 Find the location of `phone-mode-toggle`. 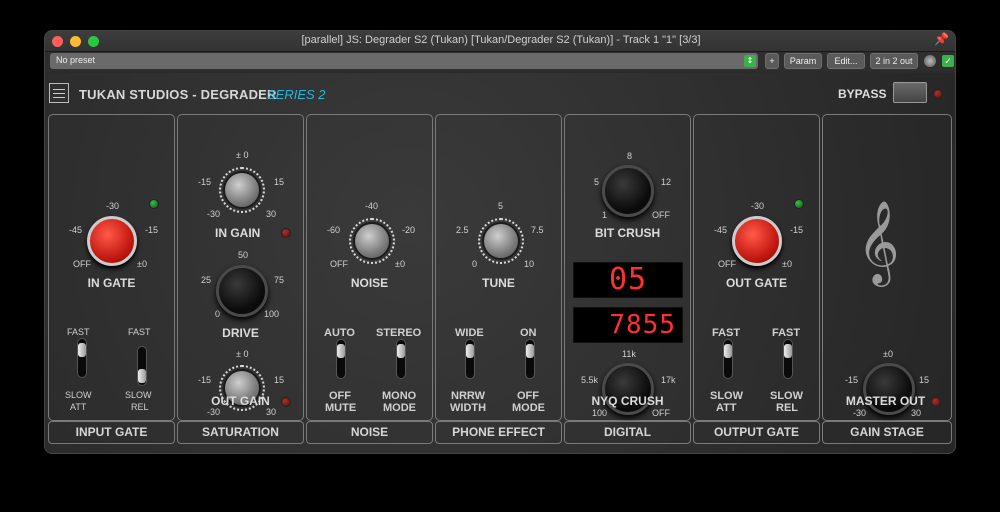

phone-mode-toggle is located at coordinates (530, 359).